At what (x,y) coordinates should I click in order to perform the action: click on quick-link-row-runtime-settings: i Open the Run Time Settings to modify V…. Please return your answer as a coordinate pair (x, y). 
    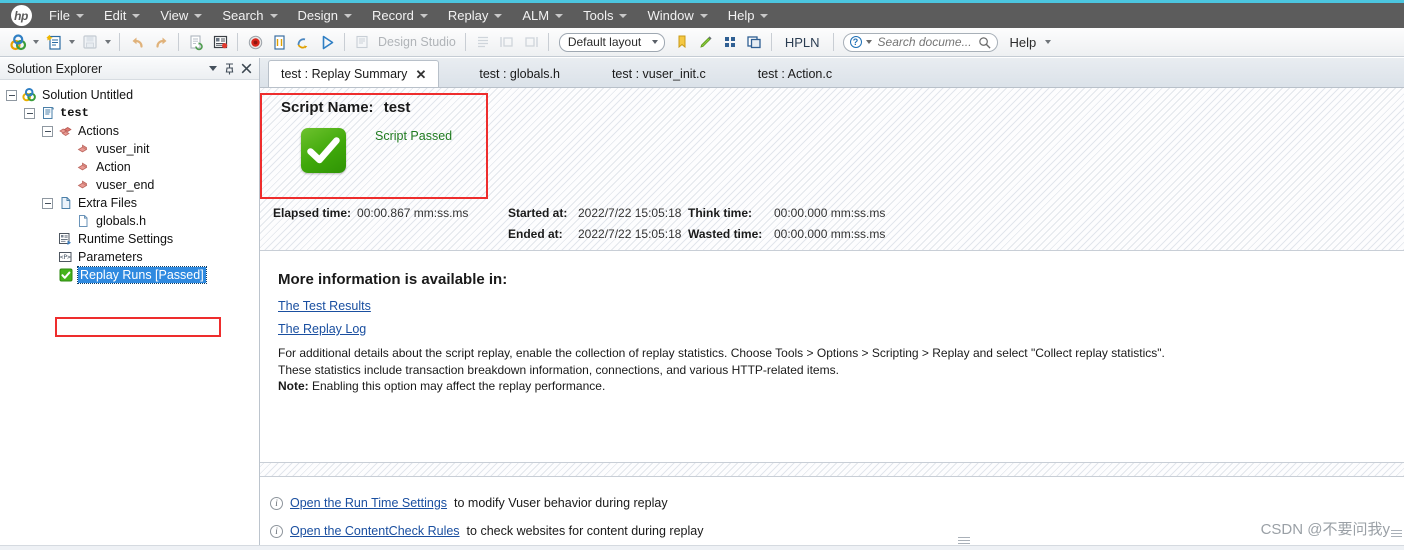
    Looking at the image, I should click on (837, 503).